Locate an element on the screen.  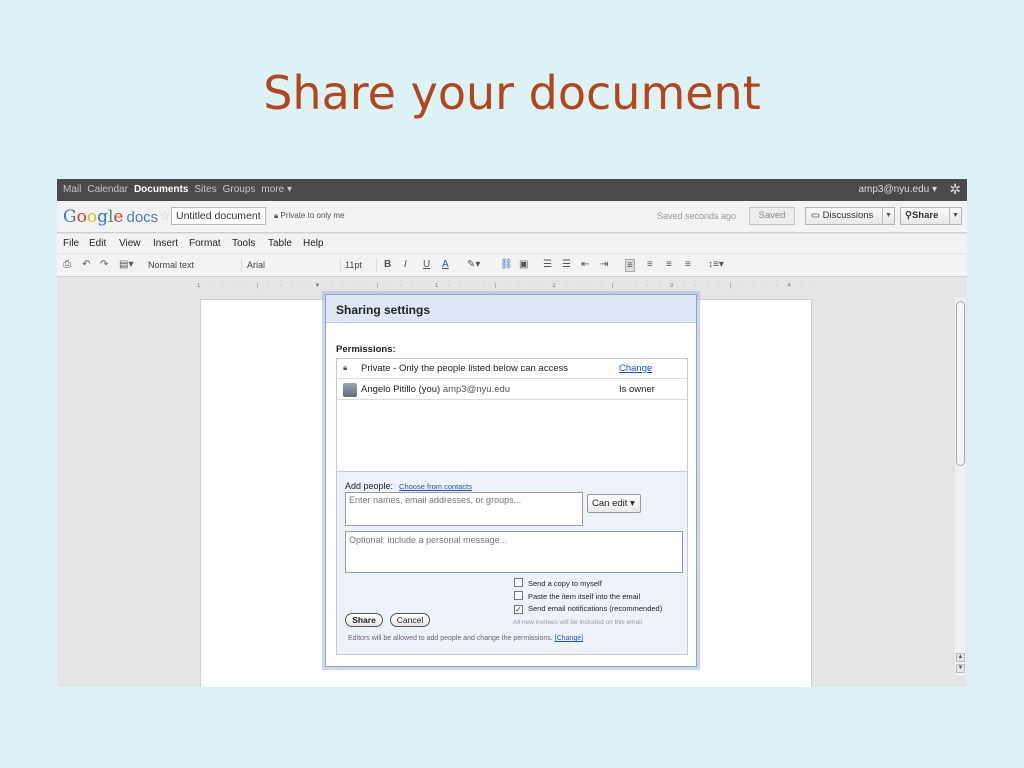
saved-button: Saved is located at coordinates (772, 216).